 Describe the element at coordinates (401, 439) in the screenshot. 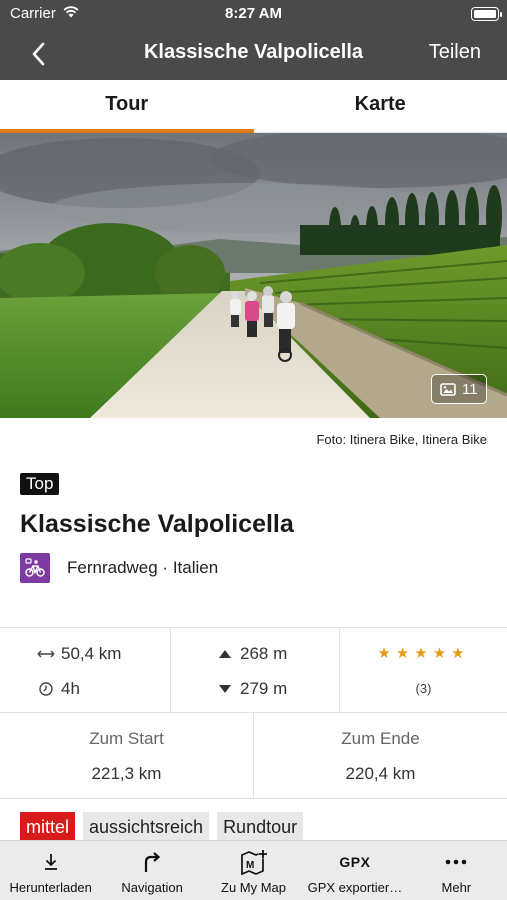

I see `photo-credit: Foto: Itinera Bike, Itinera Bike` at that location.